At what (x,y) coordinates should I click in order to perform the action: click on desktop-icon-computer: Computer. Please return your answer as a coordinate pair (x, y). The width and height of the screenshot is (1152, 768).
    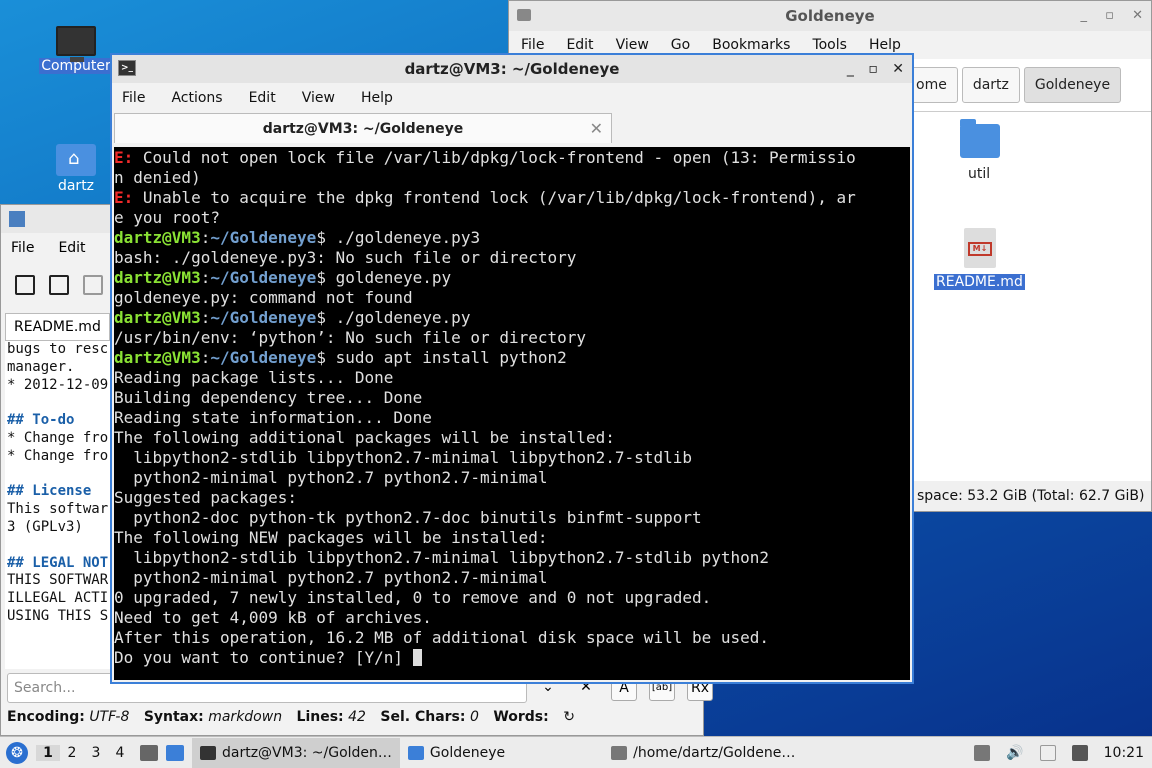
    Looking at the image, I should click on (76, 50).